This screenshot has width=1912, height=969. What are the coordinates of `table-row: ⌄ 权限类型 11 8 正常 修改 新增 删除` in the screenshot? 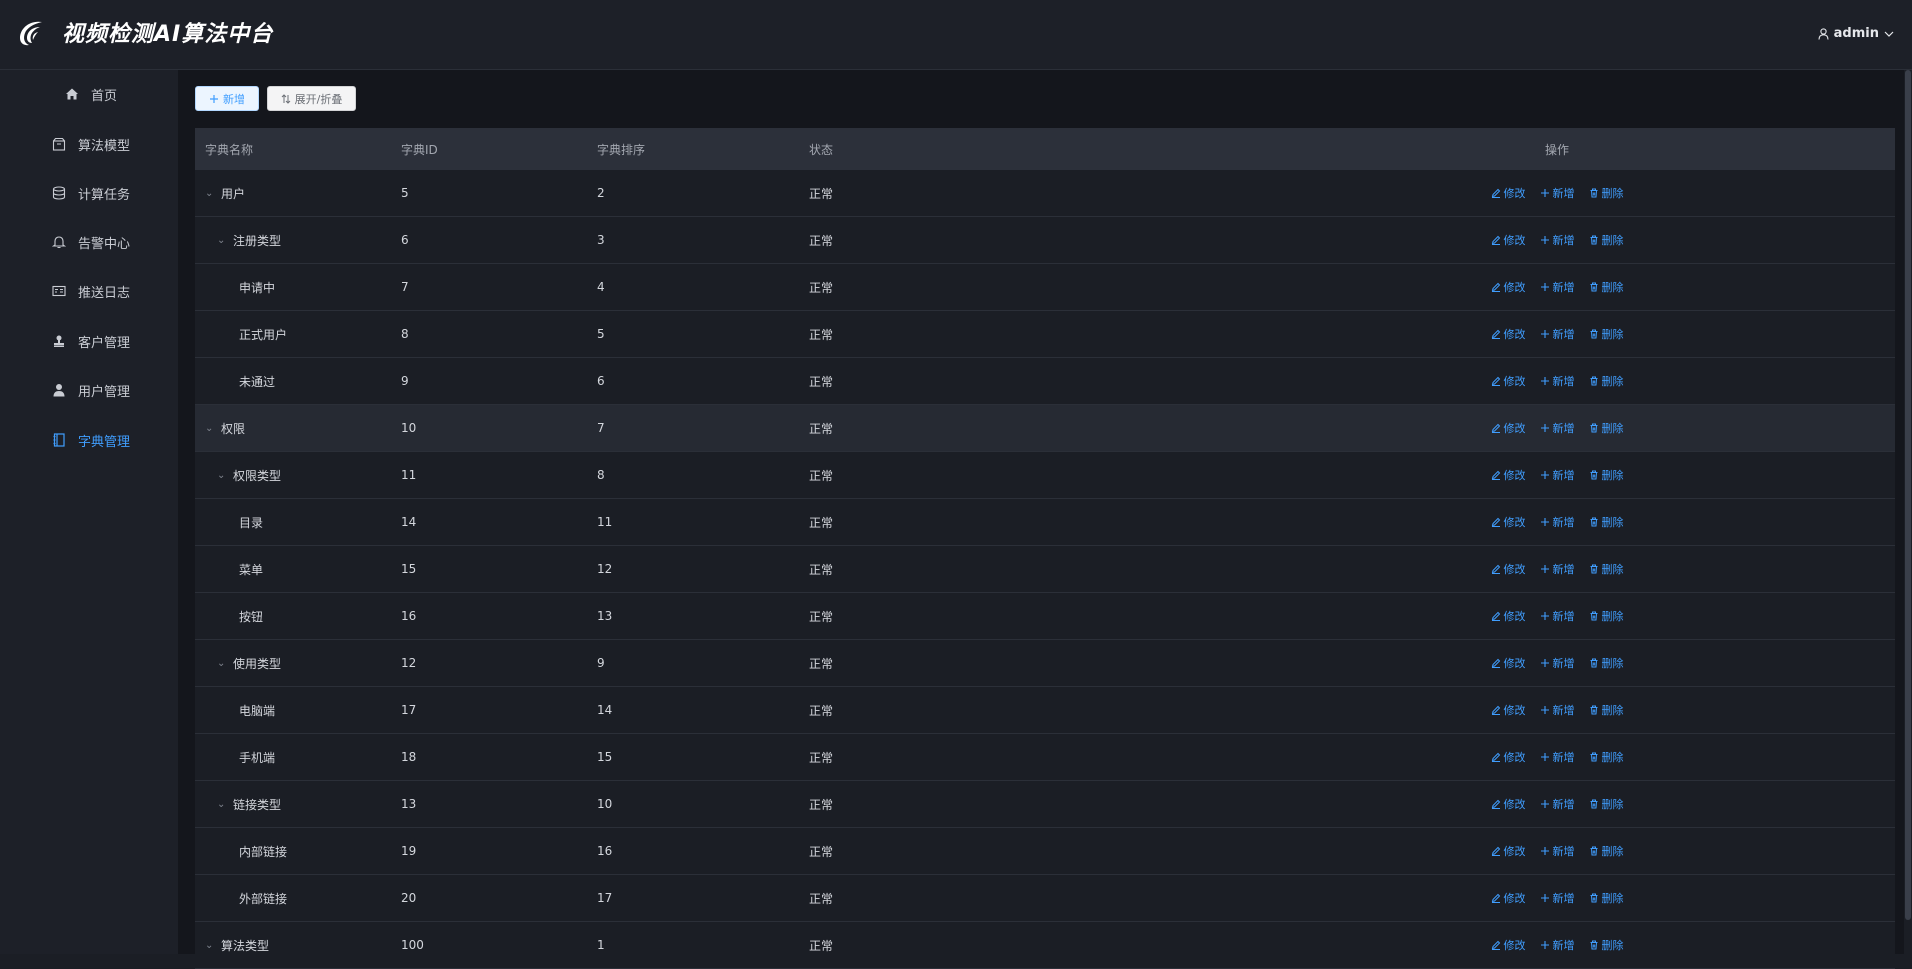 It's located at (1045, 475).